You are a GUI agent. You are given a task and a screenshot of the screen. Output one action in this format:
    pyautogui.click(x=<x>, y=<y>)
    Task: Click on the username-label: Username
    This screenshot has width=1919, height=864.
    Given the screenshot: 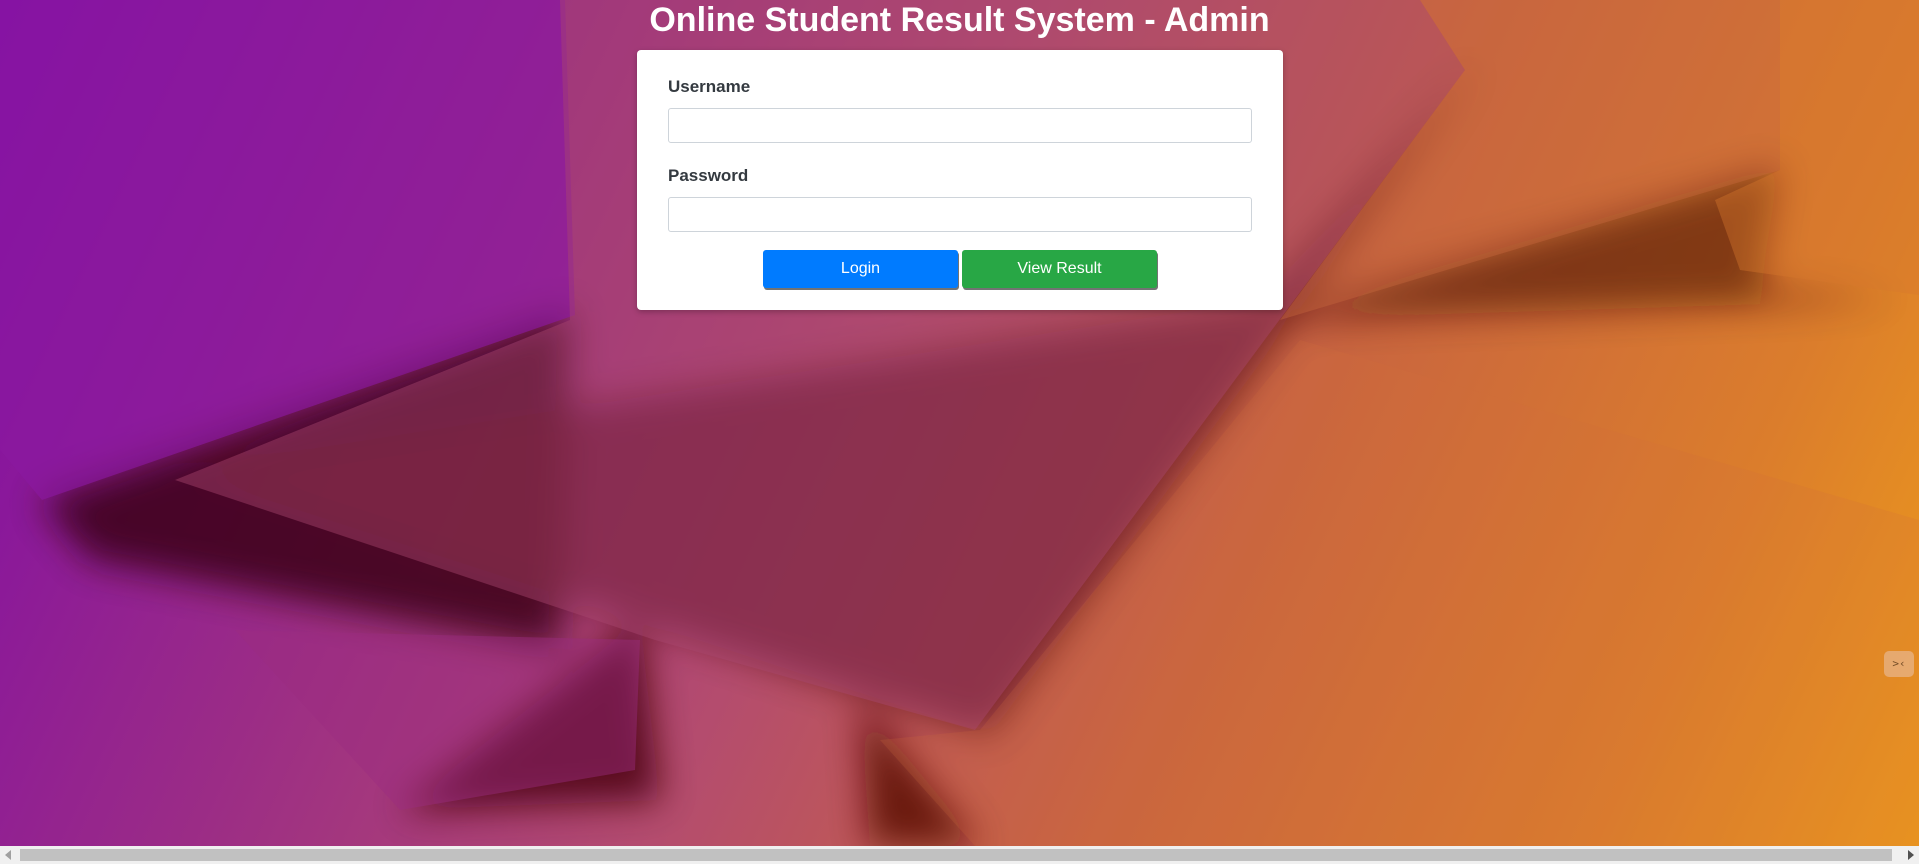 What is the action you would take?
    pyautogui.click(x=709, y=86)
    